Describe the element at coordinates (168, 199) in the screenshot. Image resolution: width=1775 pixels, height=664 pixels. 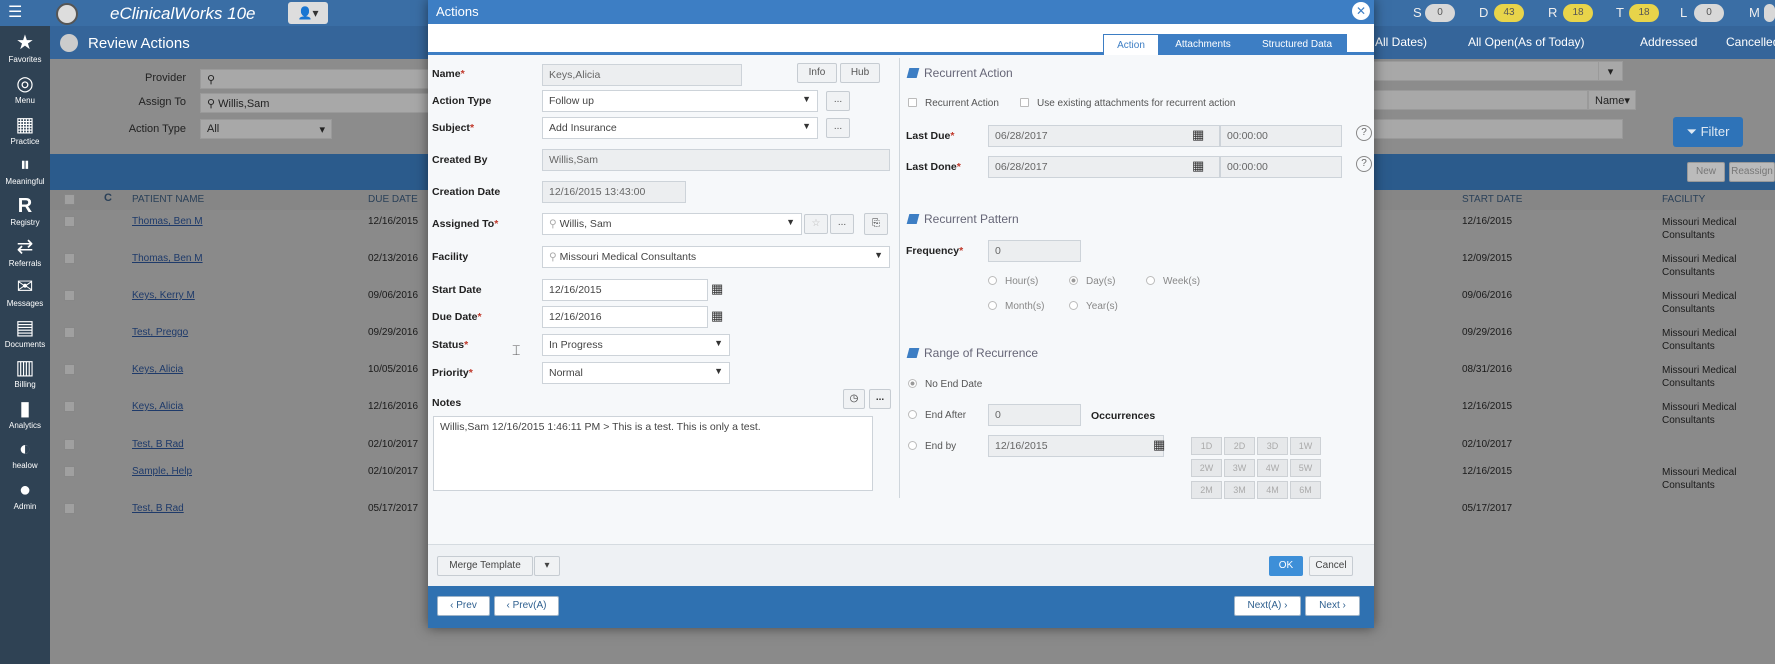
I see `column-header-patient: PATIENT NAME` at that location.